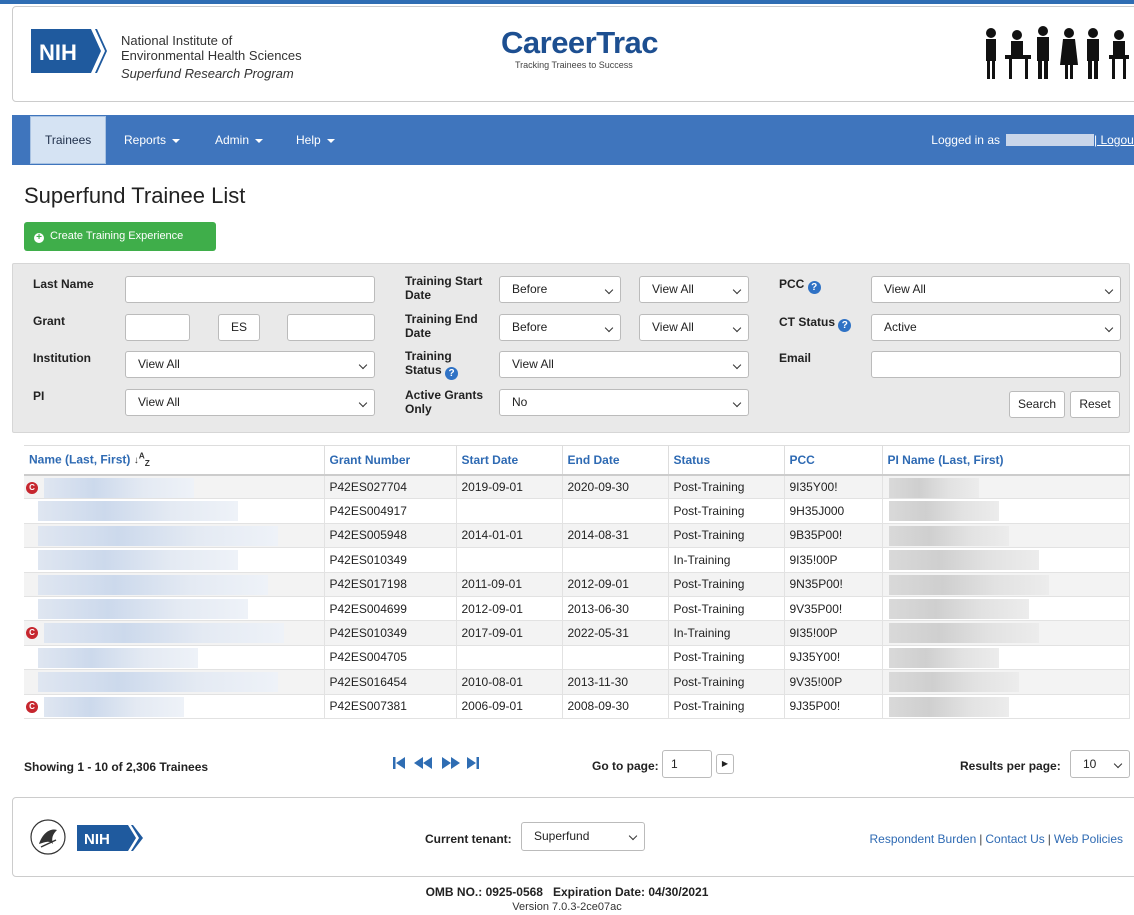  What do you see at coordinates (157, 327) in the screenshot?
I see `grant-prefix-input` at bounding box center [157, 327].